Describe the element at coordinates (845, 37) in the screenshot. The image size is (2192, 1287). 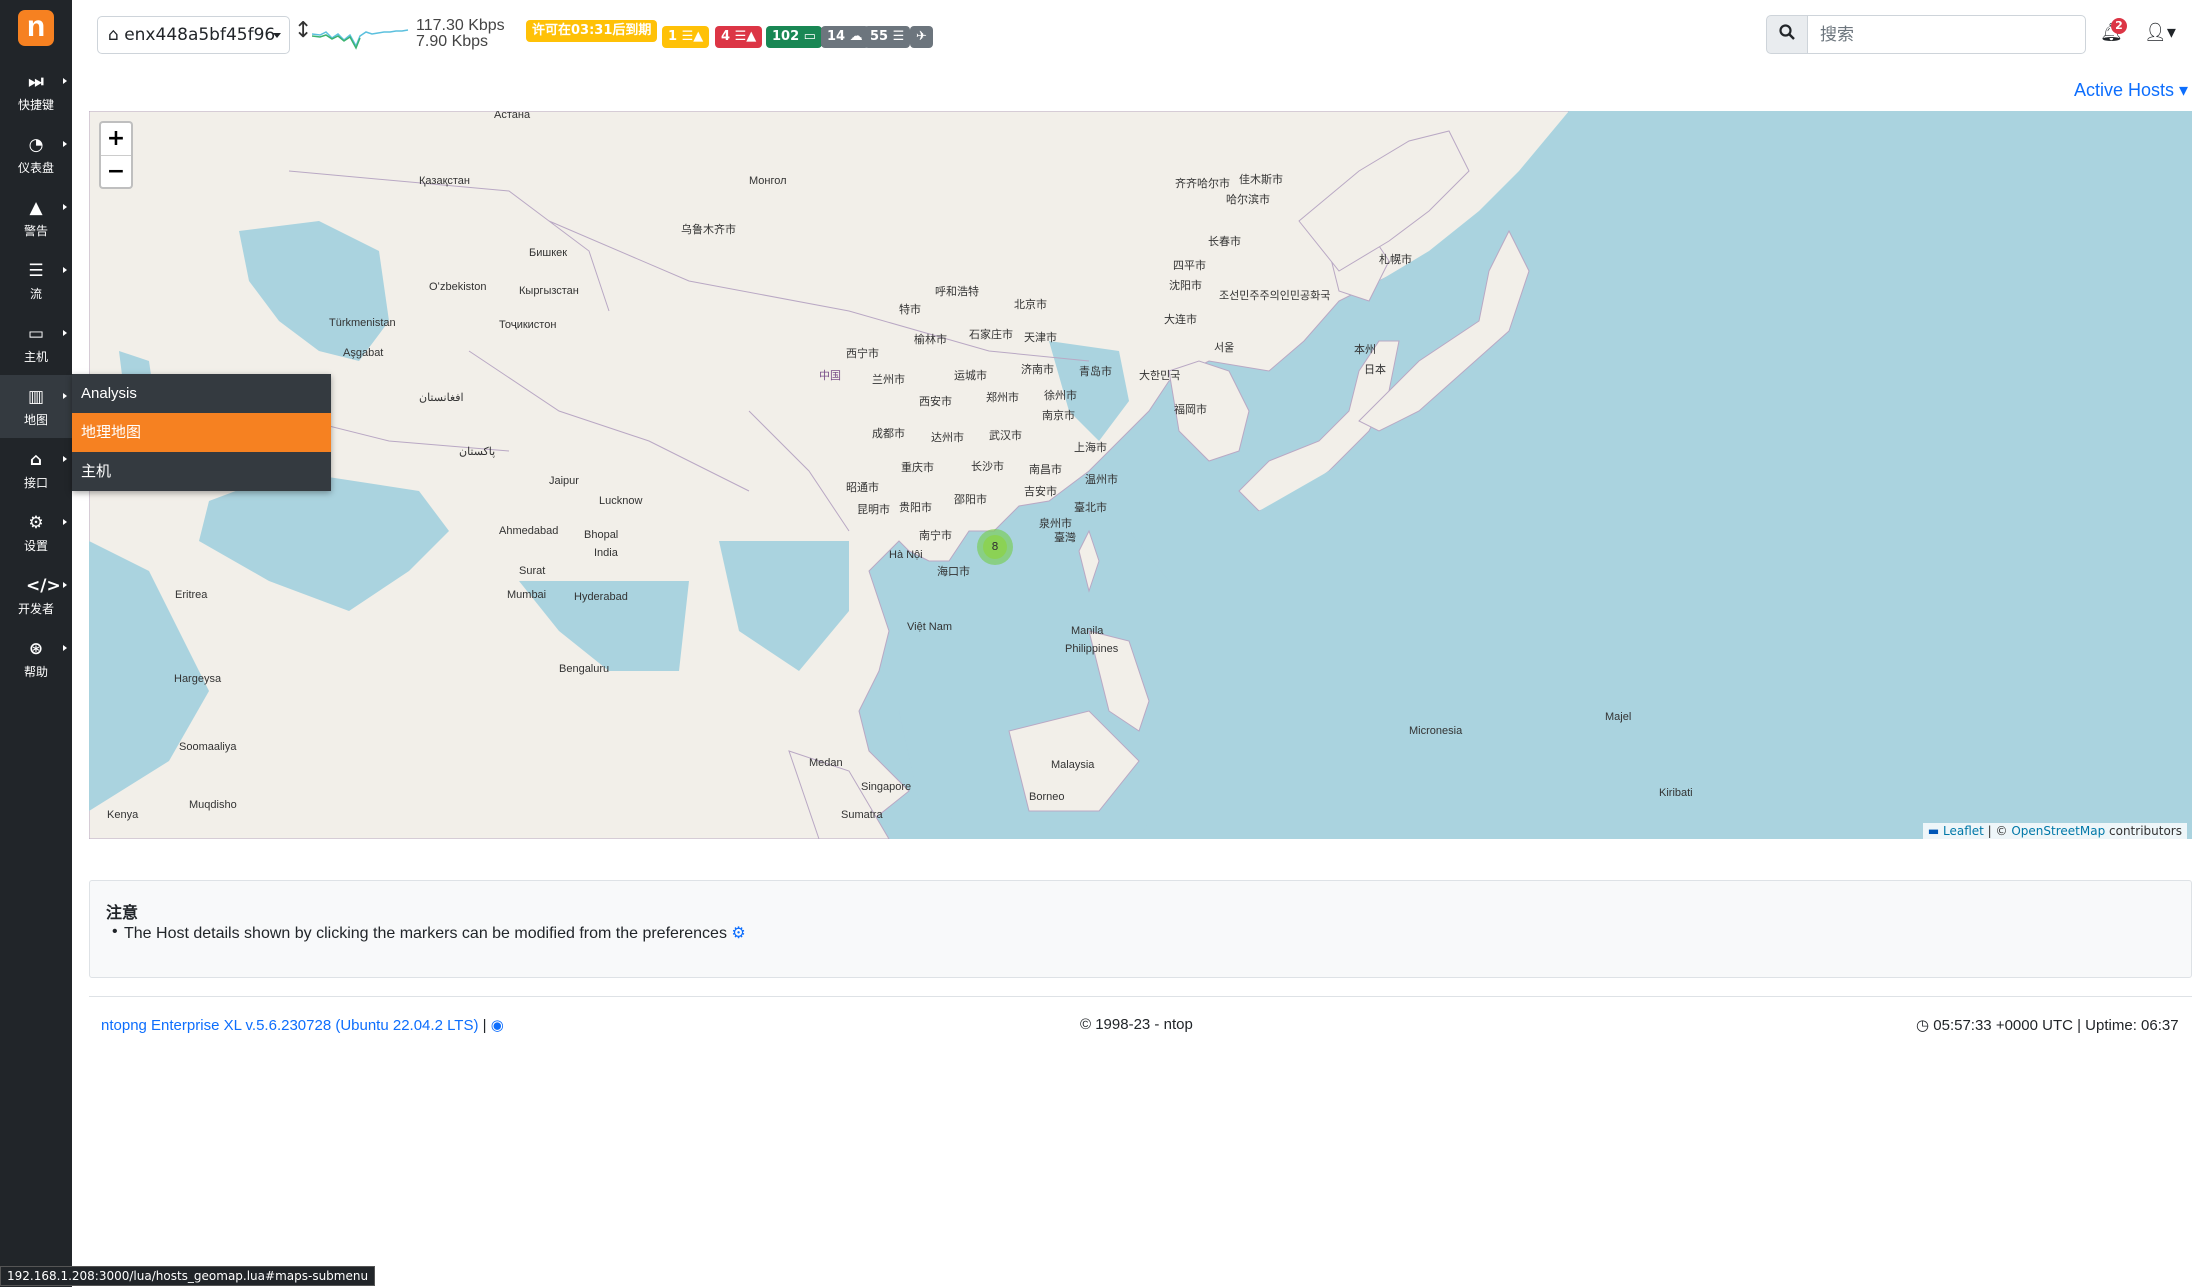
I see `devices-badge: 14 ☁` at that location.